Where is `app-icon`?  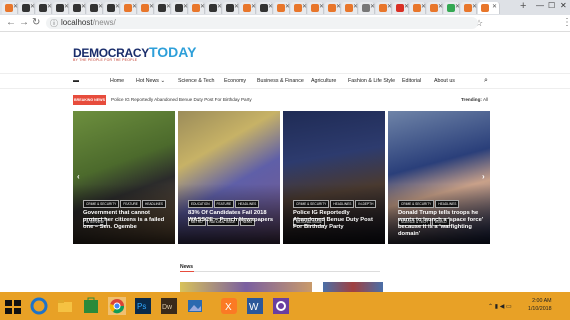 app-icon is located at coordinates (281, 306).